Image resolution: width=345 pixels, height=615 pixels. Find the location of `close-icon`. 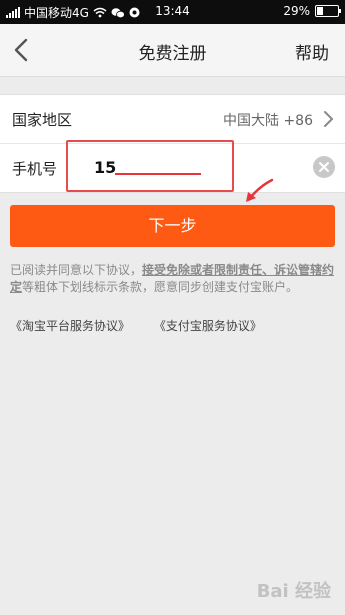

close-icon is located at coordinates (324, 167).